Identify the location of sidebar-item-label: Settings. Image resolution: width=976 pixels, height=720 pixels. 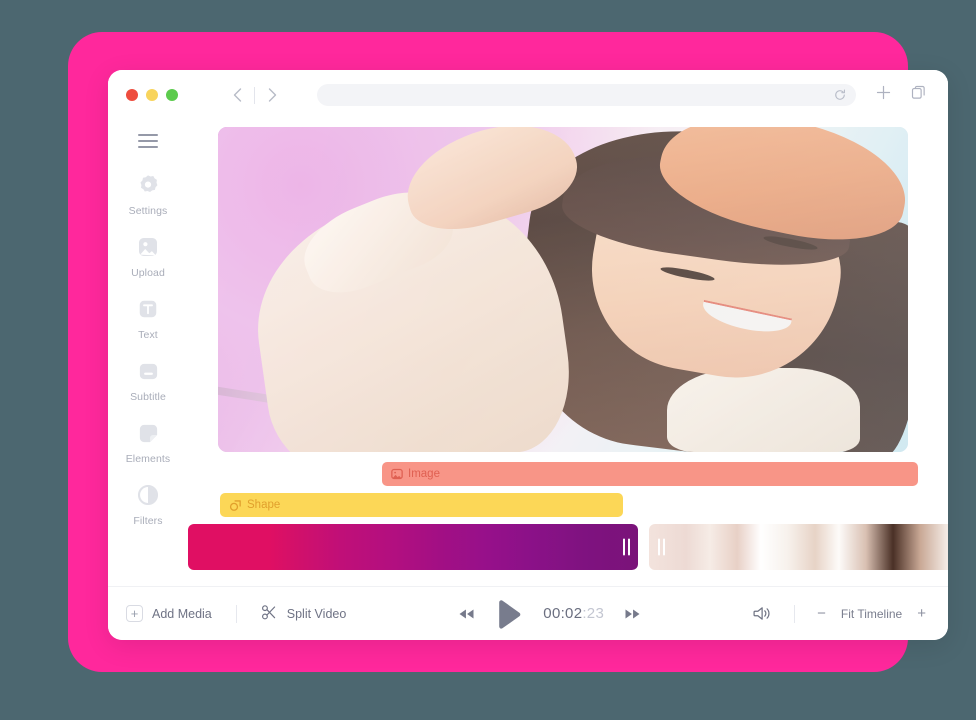
(148, 211).